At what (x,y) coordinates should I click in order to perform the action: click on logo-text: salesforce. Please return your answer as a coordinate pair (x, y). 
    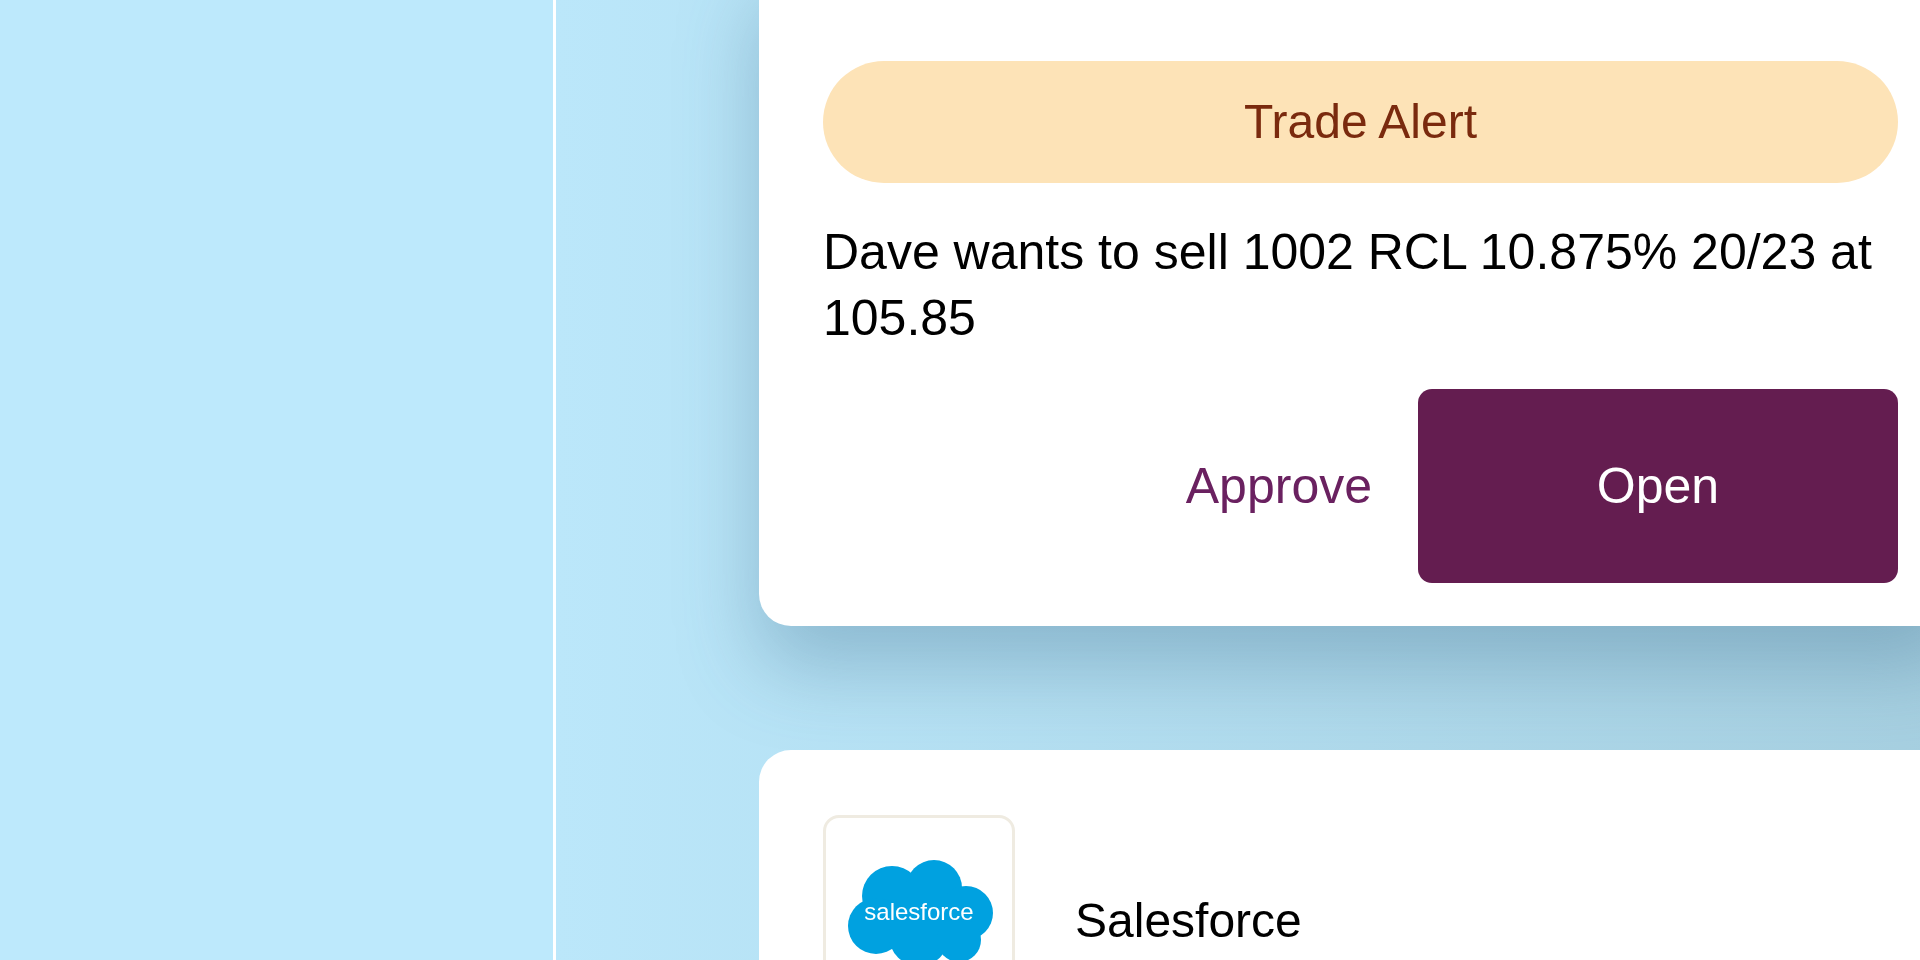
    Looking at the image, I should click on (919, 912).